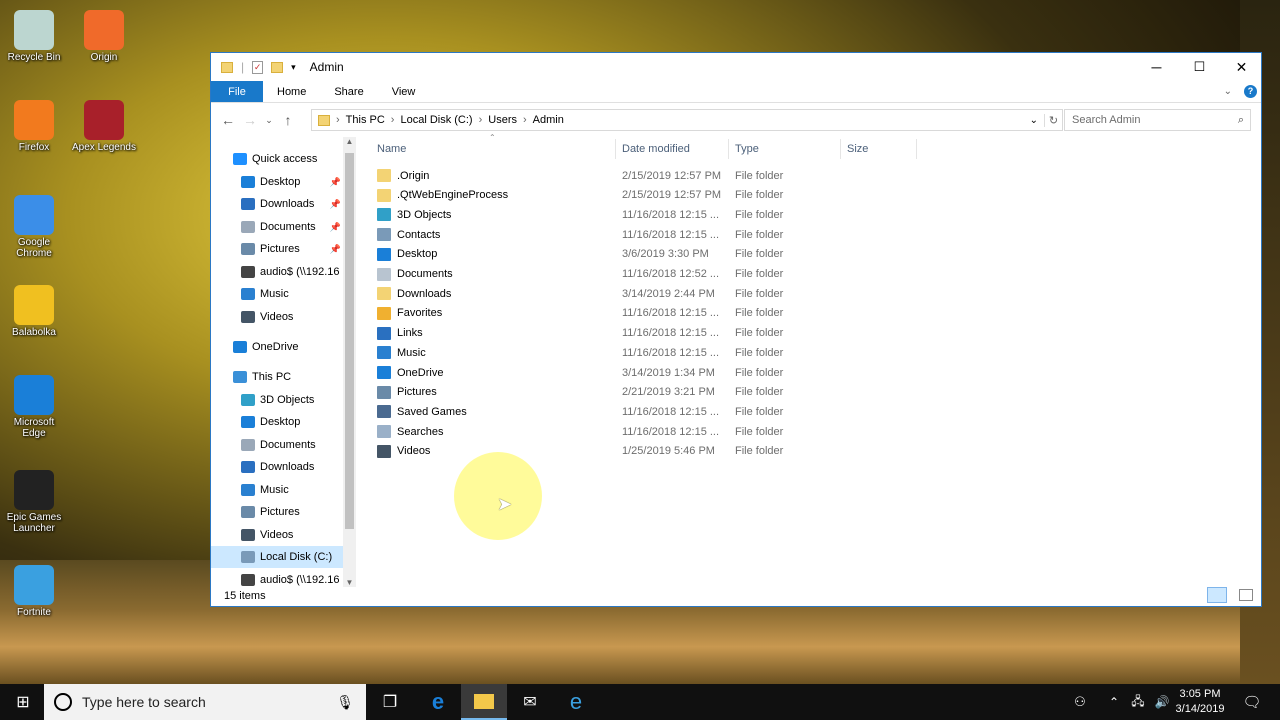 This screenshot has height=720, width=1280. I want to click on column-date-modified: Date modified, so click(672, 149).